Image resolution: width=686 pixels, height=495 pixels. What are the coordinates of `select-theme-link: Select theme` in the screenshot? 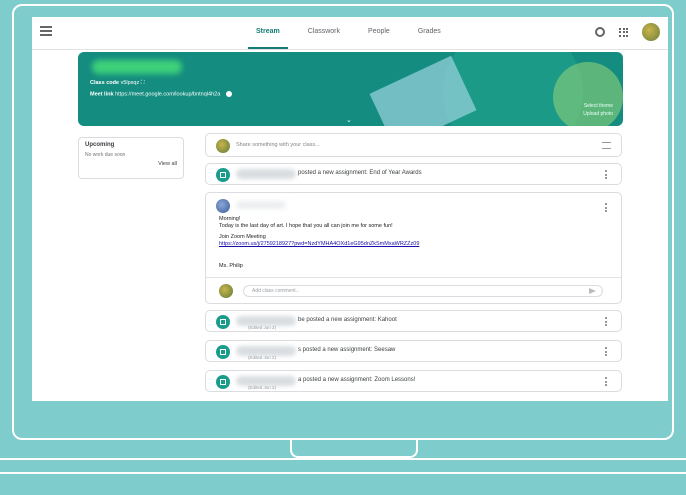 It's located at (598, 106).